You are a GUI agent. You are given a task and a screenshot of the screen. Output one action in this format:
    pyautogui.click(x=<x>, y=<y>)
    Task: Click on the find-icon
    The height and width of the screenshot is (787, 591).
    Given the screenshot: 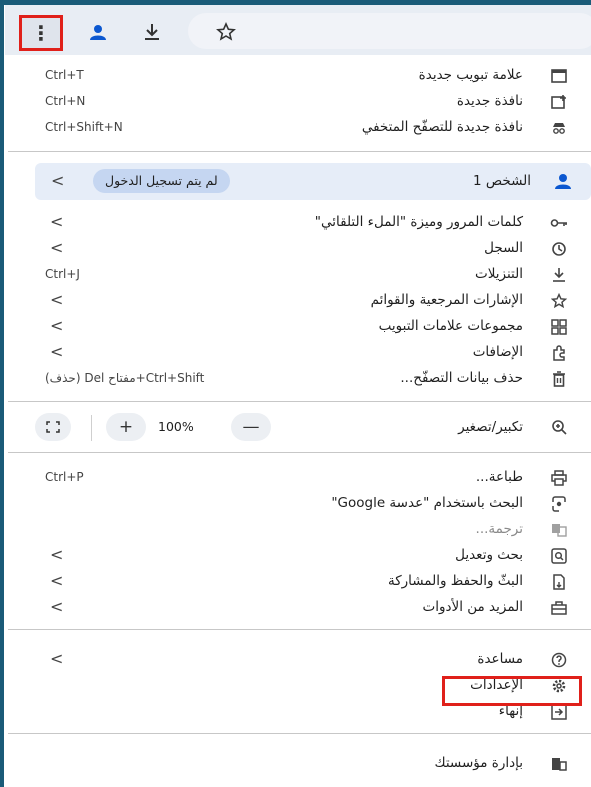 What is the action you would take?
    pyautogui.click(x=559, y=556)
    